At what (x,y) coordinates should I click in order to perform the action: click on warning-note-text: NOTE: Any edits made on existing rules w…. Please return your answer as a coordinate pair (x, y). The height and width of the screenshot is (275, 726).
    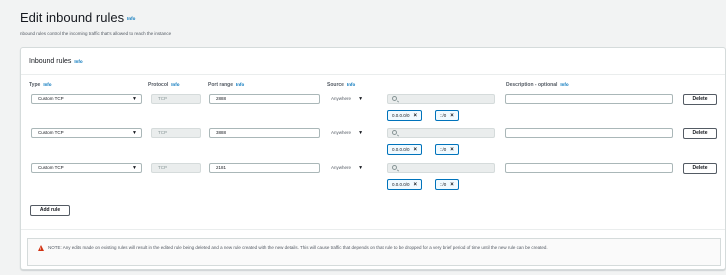
    Looking at the image, I should click on (298, 247).